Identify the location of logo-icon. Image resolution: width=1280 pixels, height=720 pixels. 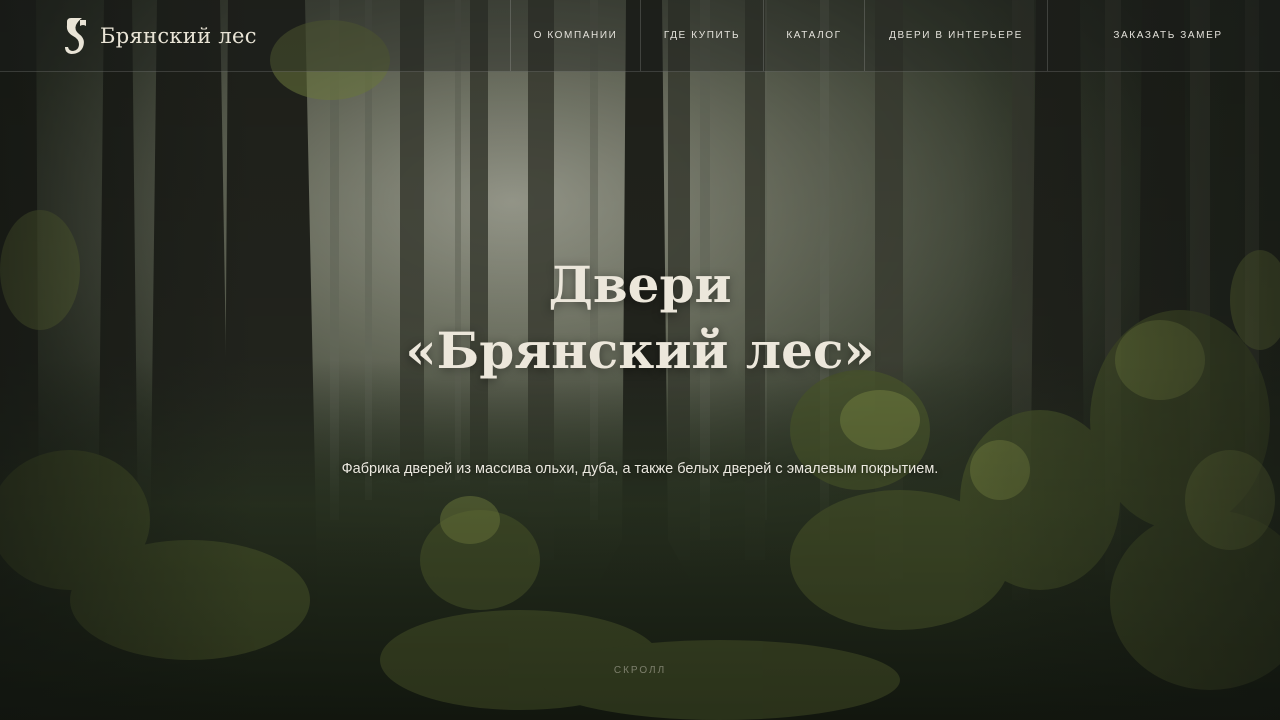
(75, 36).